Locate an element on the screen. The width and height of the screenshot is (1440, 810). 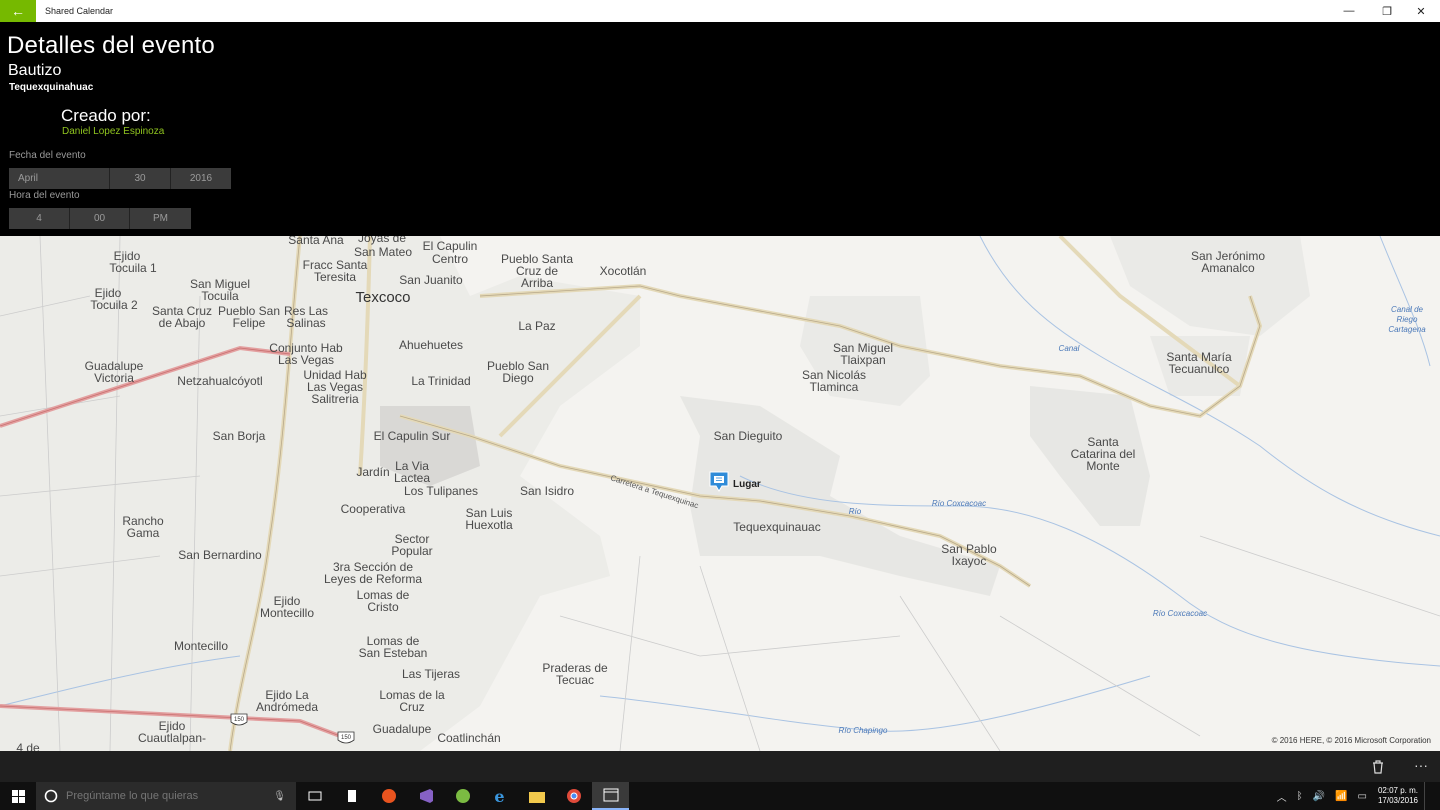
map-place-label: Netzahualcóyotl is located at coordinates (219, 381).